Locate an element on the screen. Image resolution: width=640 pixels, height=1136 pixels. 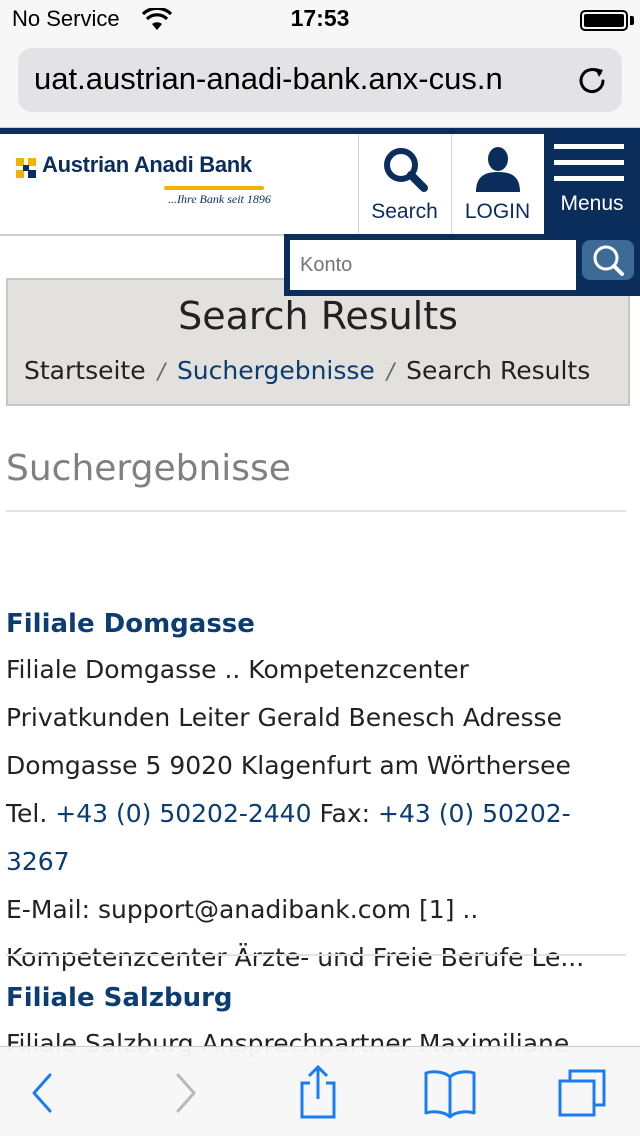
logo-tagline: ...Ihre Bank seit 1896 is located at coordinates (219, 199).